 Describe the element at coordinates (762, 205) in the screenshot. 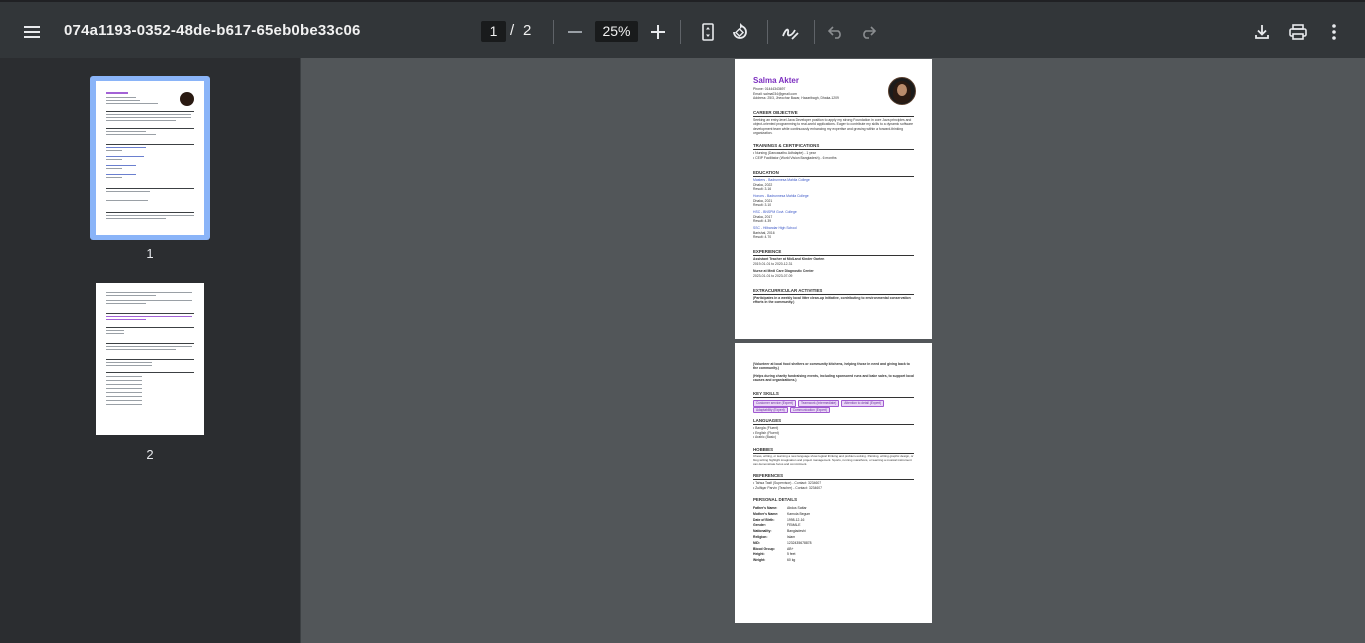

I see `education-detail: Result: 3.10` at that location.